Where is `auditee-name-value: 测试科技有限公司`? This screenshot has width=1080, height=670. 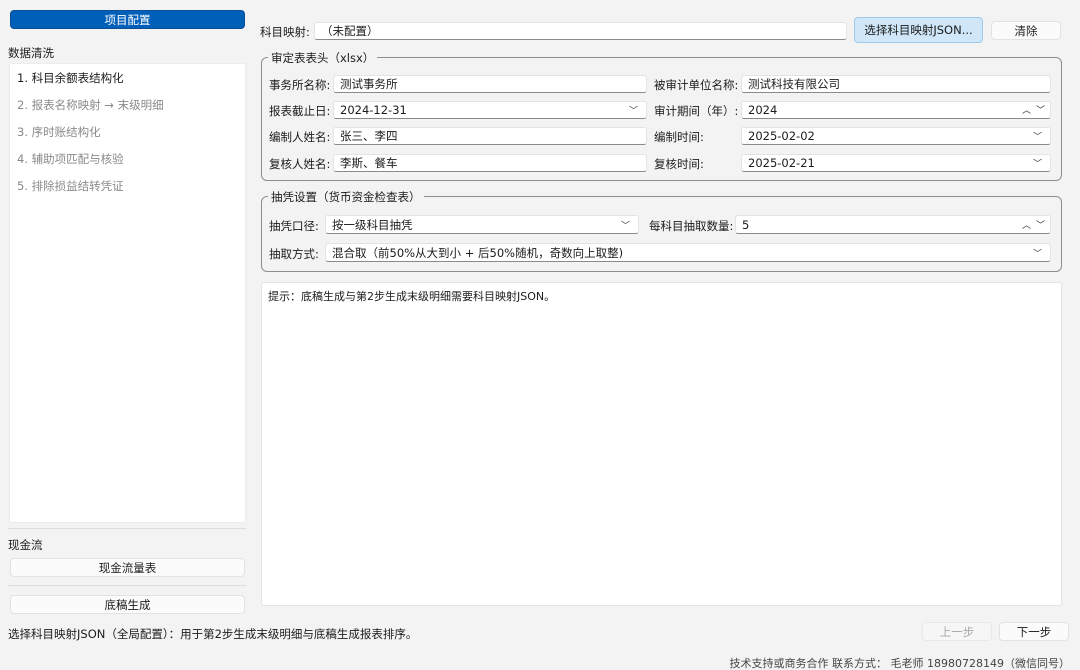
auditee-name-value: 测试科技有限公司 is located at coordinates (794, 84).